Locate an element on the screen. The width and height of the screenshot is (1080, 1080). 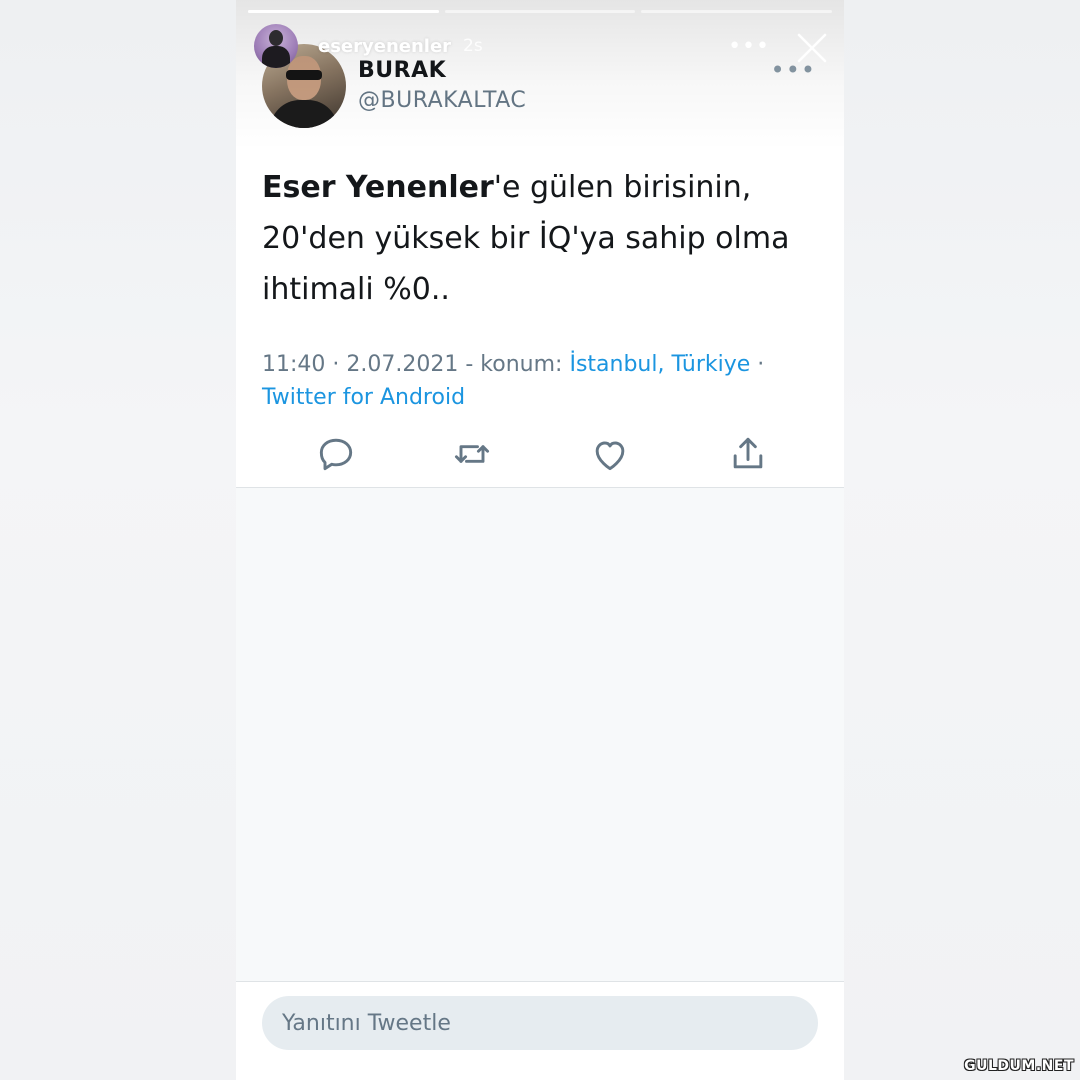
reply-bar is located at coordinates (540, 1030).